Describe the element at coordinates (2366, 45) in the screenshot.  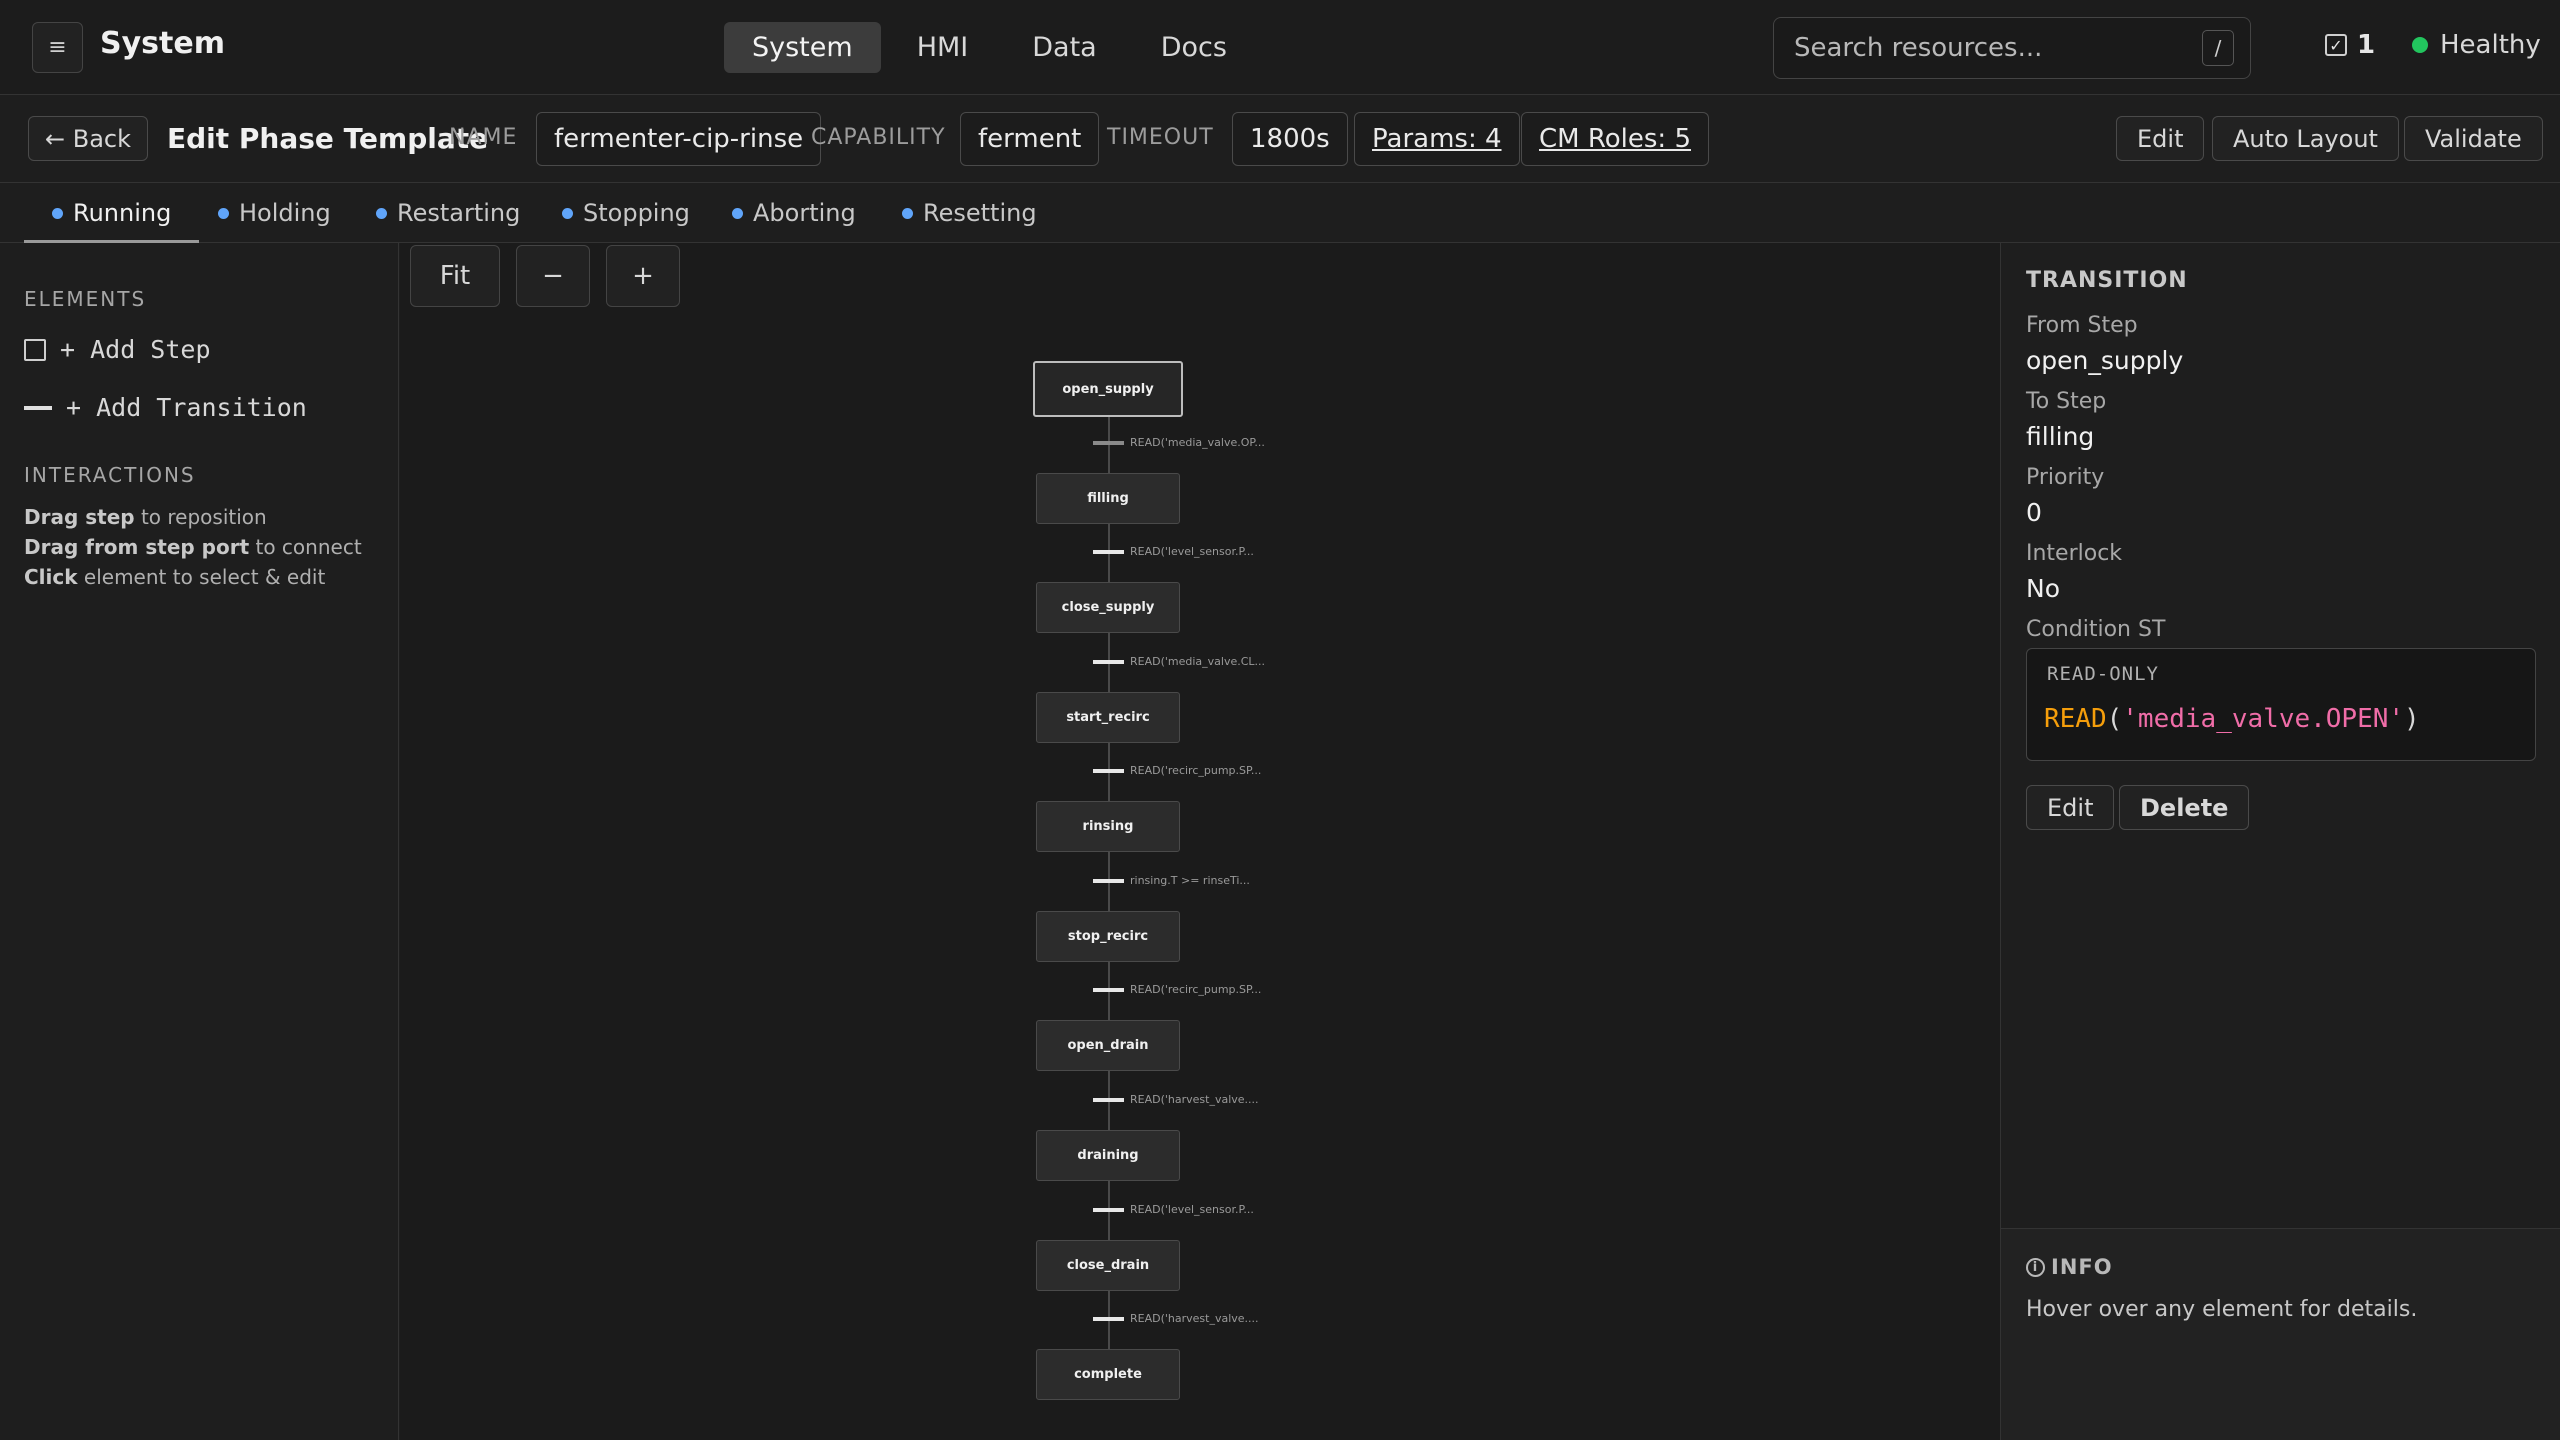
I see `task-count: 1` at that location.